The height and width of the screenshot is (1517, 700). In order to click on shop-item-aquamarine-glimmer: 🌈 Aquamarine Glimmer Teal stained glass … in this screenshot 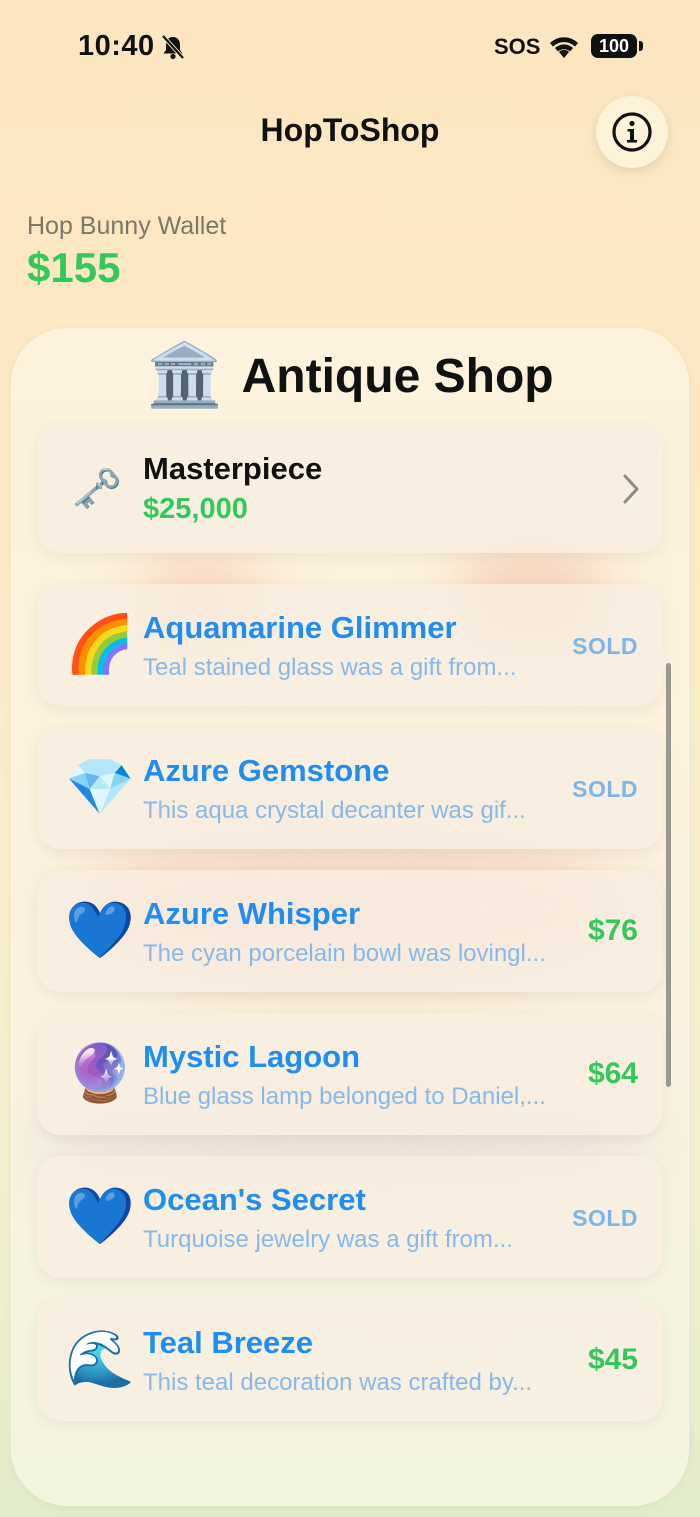, I will do `click(350, 645)`.